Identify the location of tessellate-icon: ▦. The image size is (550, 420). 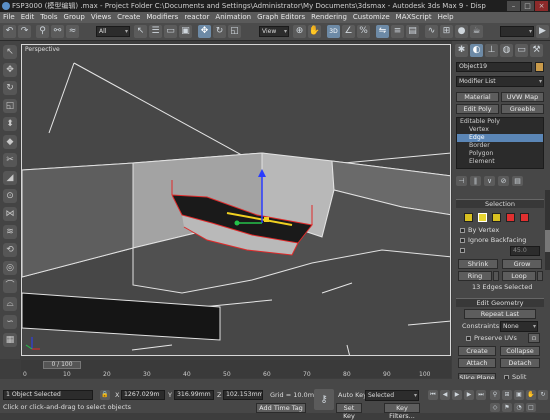
(10, 340).